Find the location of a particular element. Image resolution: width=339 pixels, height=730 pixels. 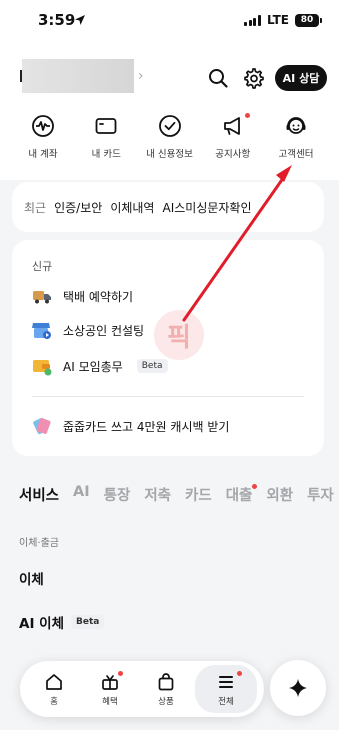

quick-menu-my-account: 내 계좌 is located at coordinates (43, 137).